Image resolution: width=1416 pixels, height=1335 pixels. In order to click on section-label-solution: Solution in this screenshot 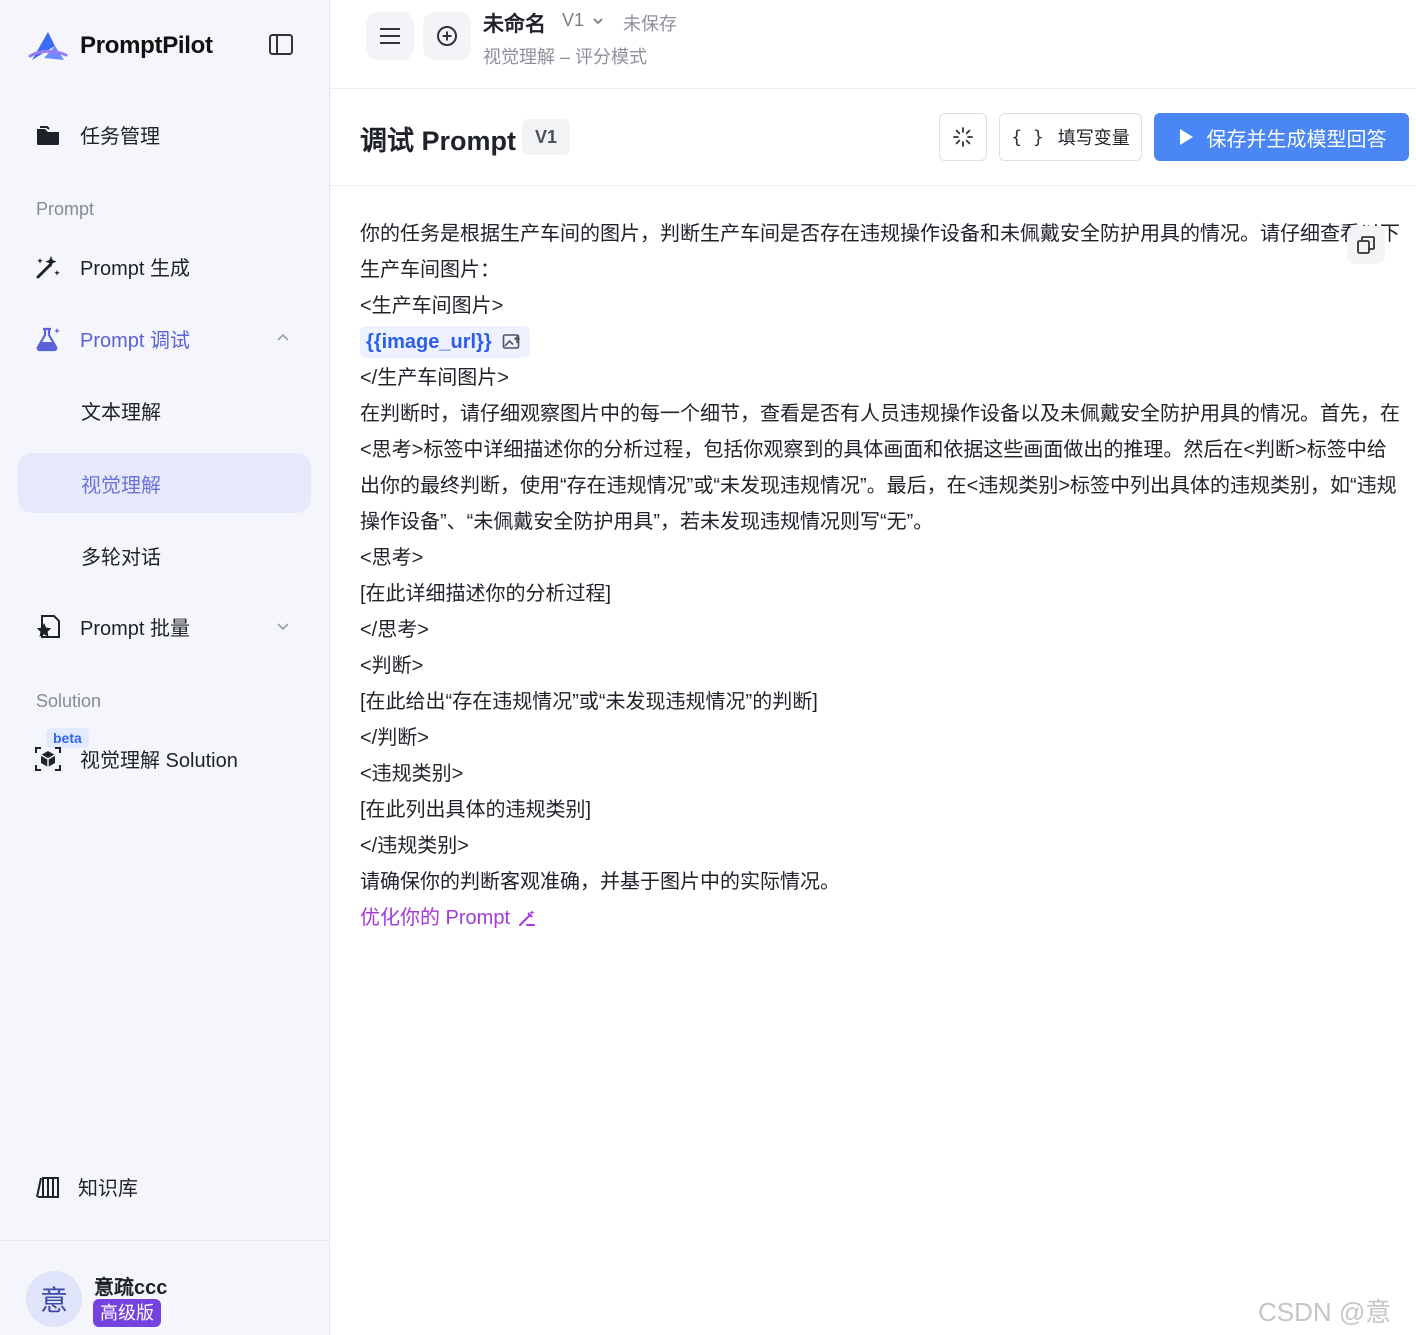, I will do `click(69, 701)`.